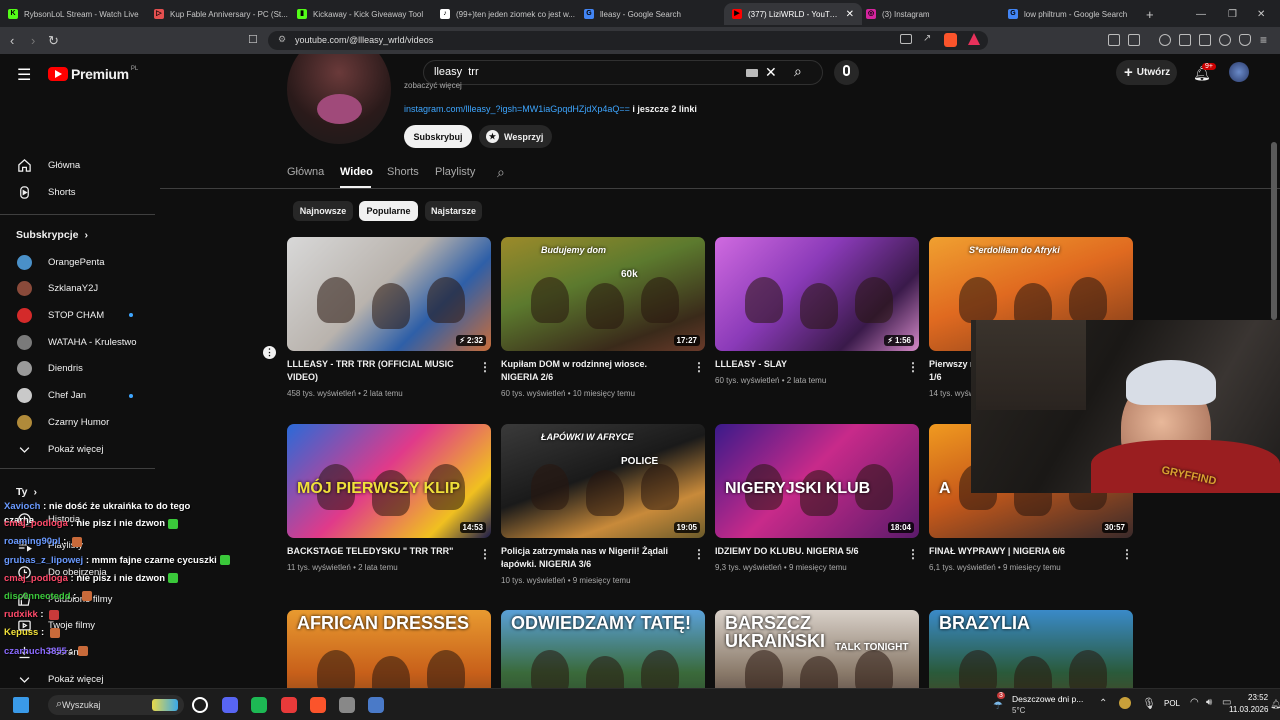 This screenshot has height=720, width=1280. What do you see at coordinates (663, 109) in the screenshot?
I see `more-links: i jeszcze 2 linki` at bounding box center [663, 109].